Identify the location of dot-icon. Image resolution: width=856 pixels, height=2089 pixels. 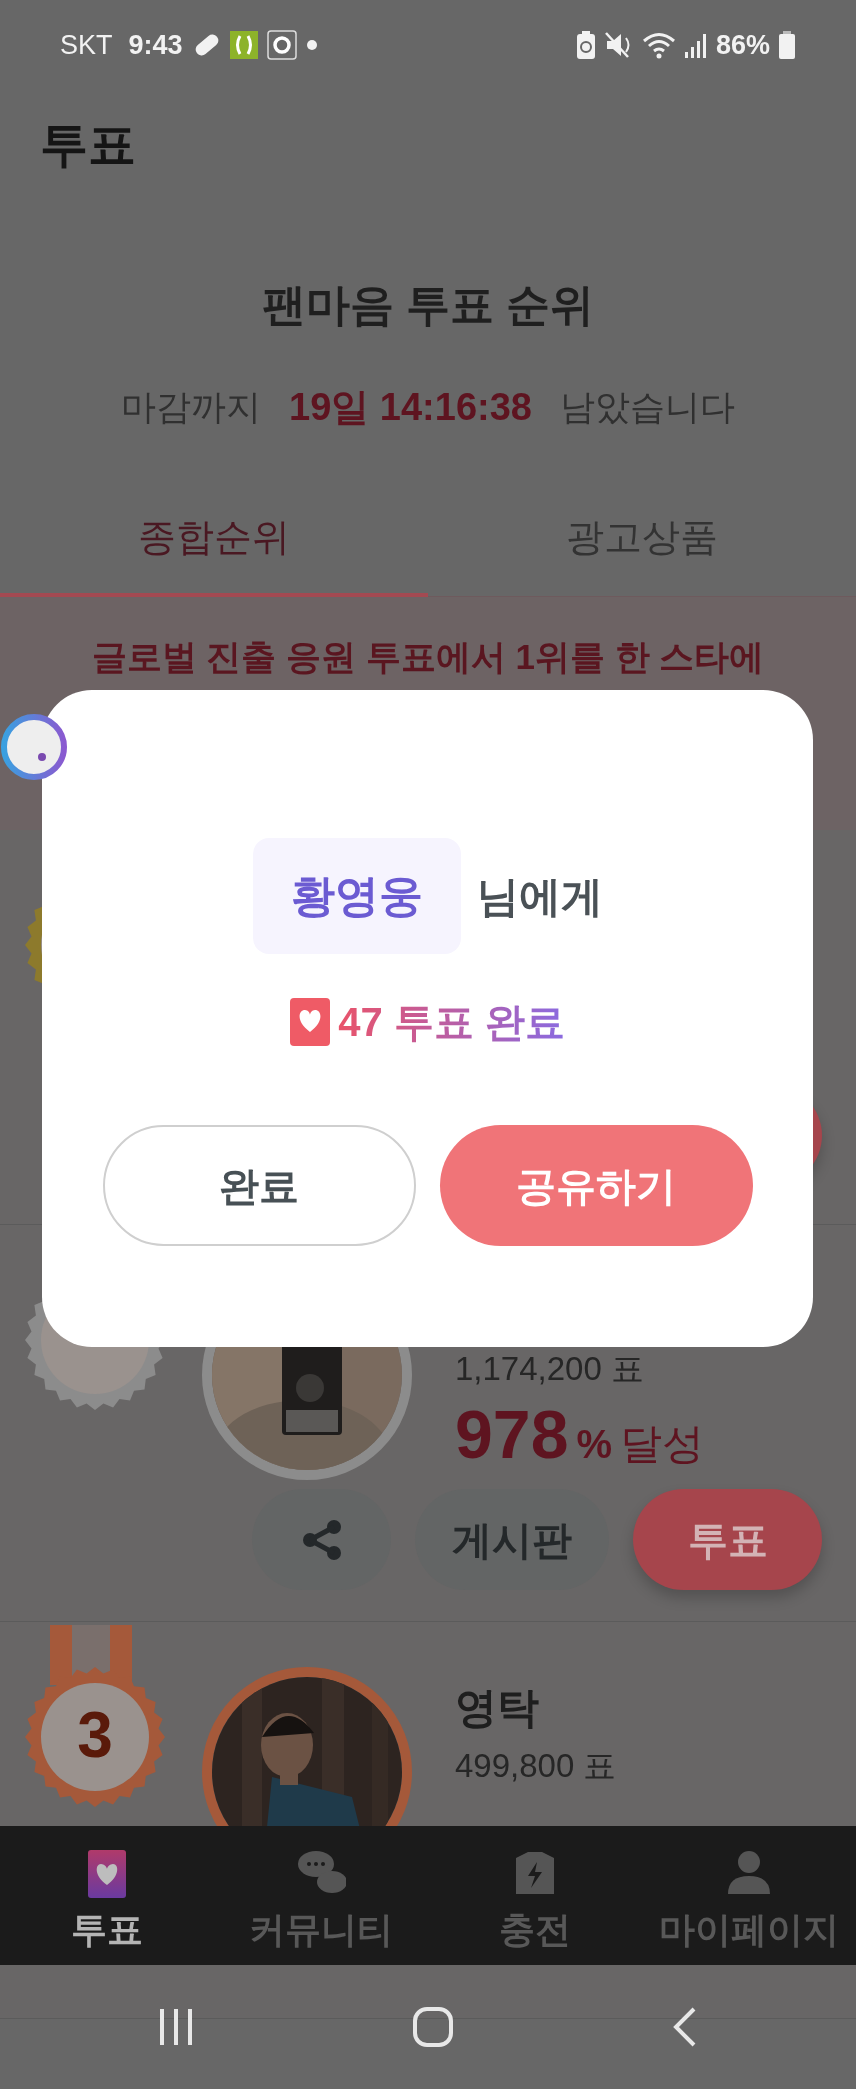
(311, 45).